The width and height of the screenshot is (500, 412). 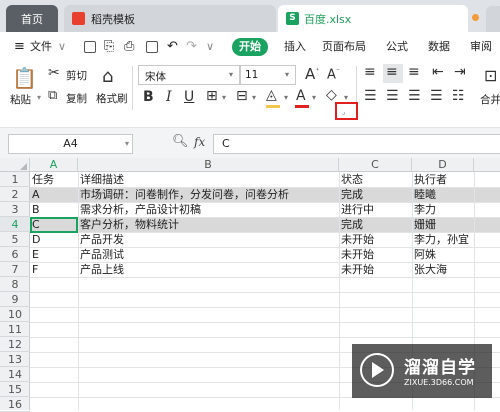 What do you see at coordinates (375, 254) in the screenshot?
I see `cell-c6: 未开始` at bounding box center [375, 254].